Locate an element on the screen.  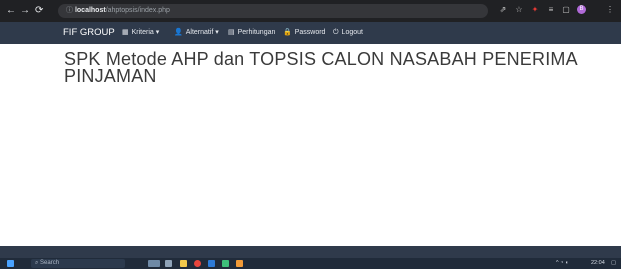
forward-icon: → is located at coordinates (25, 11).